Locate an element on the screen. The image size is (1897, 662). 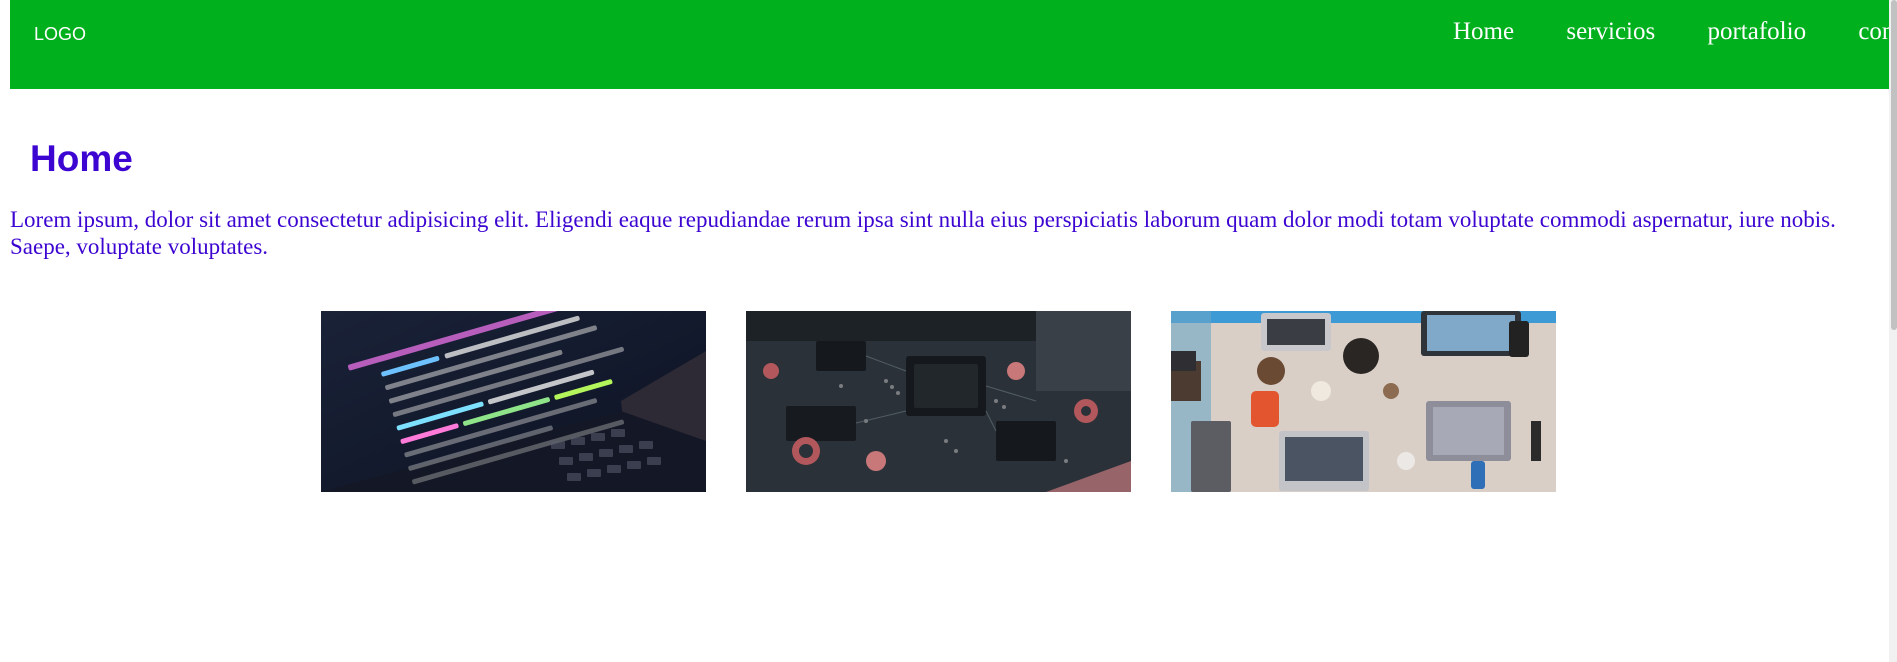
logo: LOGO is located at coordinates (60, 34).